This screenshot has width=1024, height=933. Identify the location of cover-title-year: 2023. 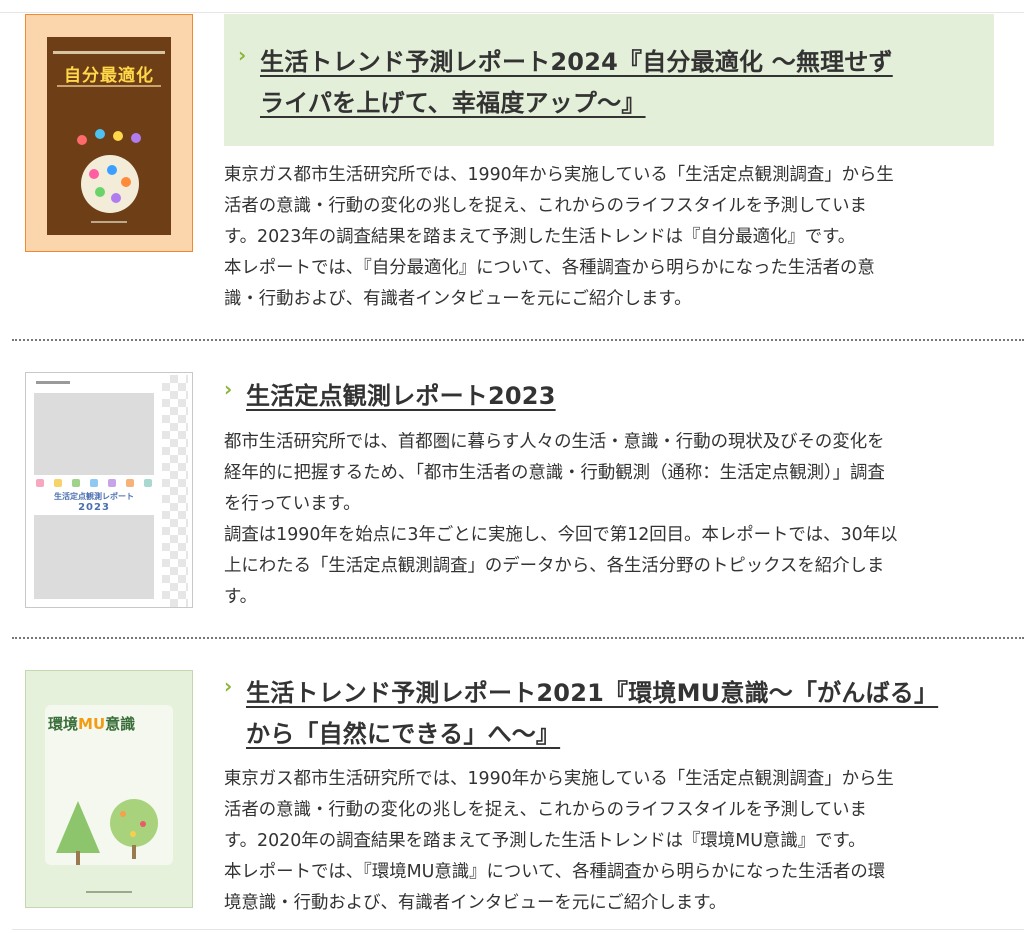
(94, 507).